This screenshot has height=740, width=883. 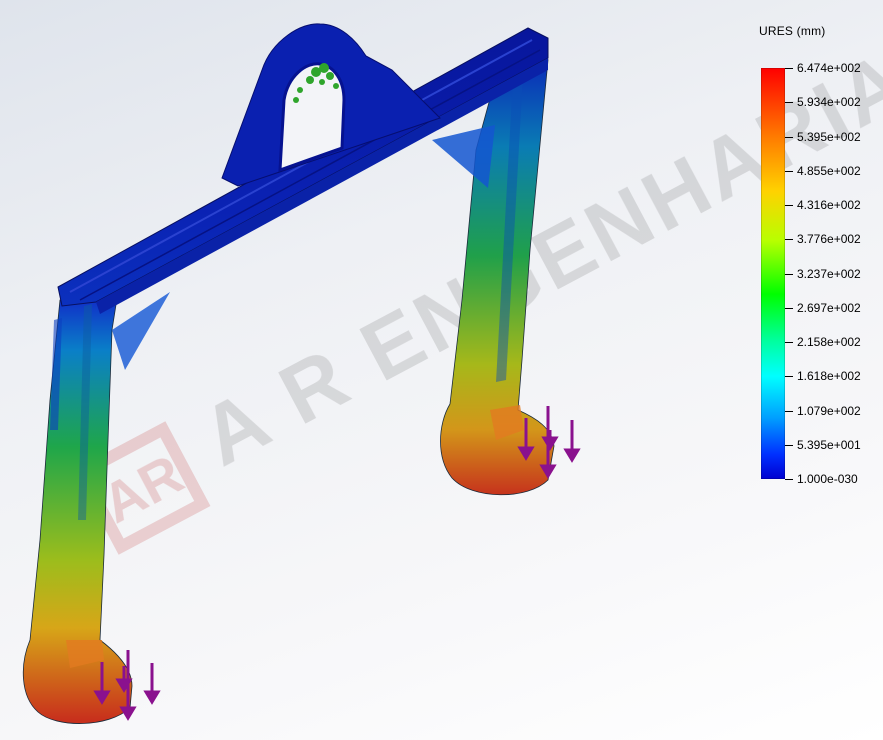 What do you see at coordinates (829, 136) in the screenshot?
I see `legend-tick-label: 5.395e+002` at bounding box center [829, 136].